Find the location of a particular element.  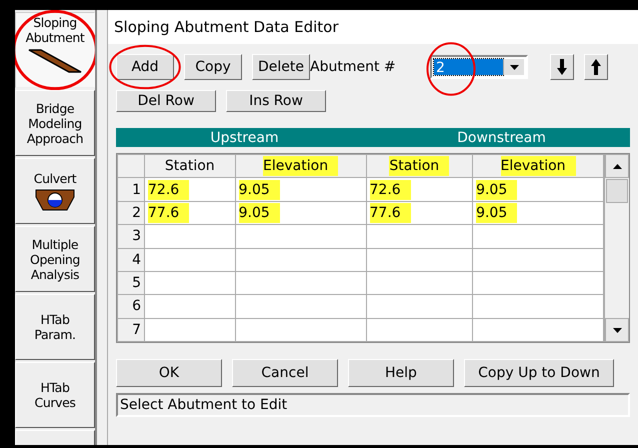

row-number: 4 is located at coordinates (131, 260).